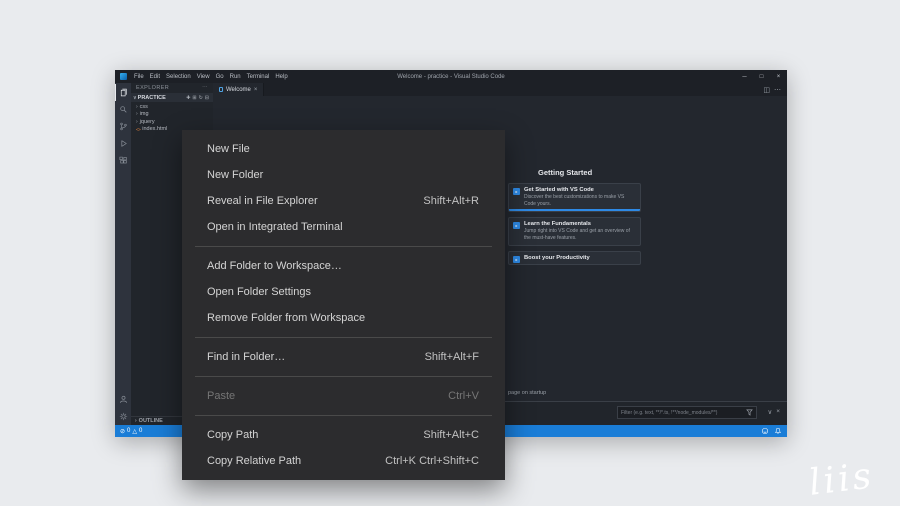 This screenshot has height=506, width=900. Describe the element at coordinates (343, 461) in the screenshot. I see `menu-item-copy-relative-path: Copy Relative Path Ctrl+K Ctrl+Shift+C` at that location.